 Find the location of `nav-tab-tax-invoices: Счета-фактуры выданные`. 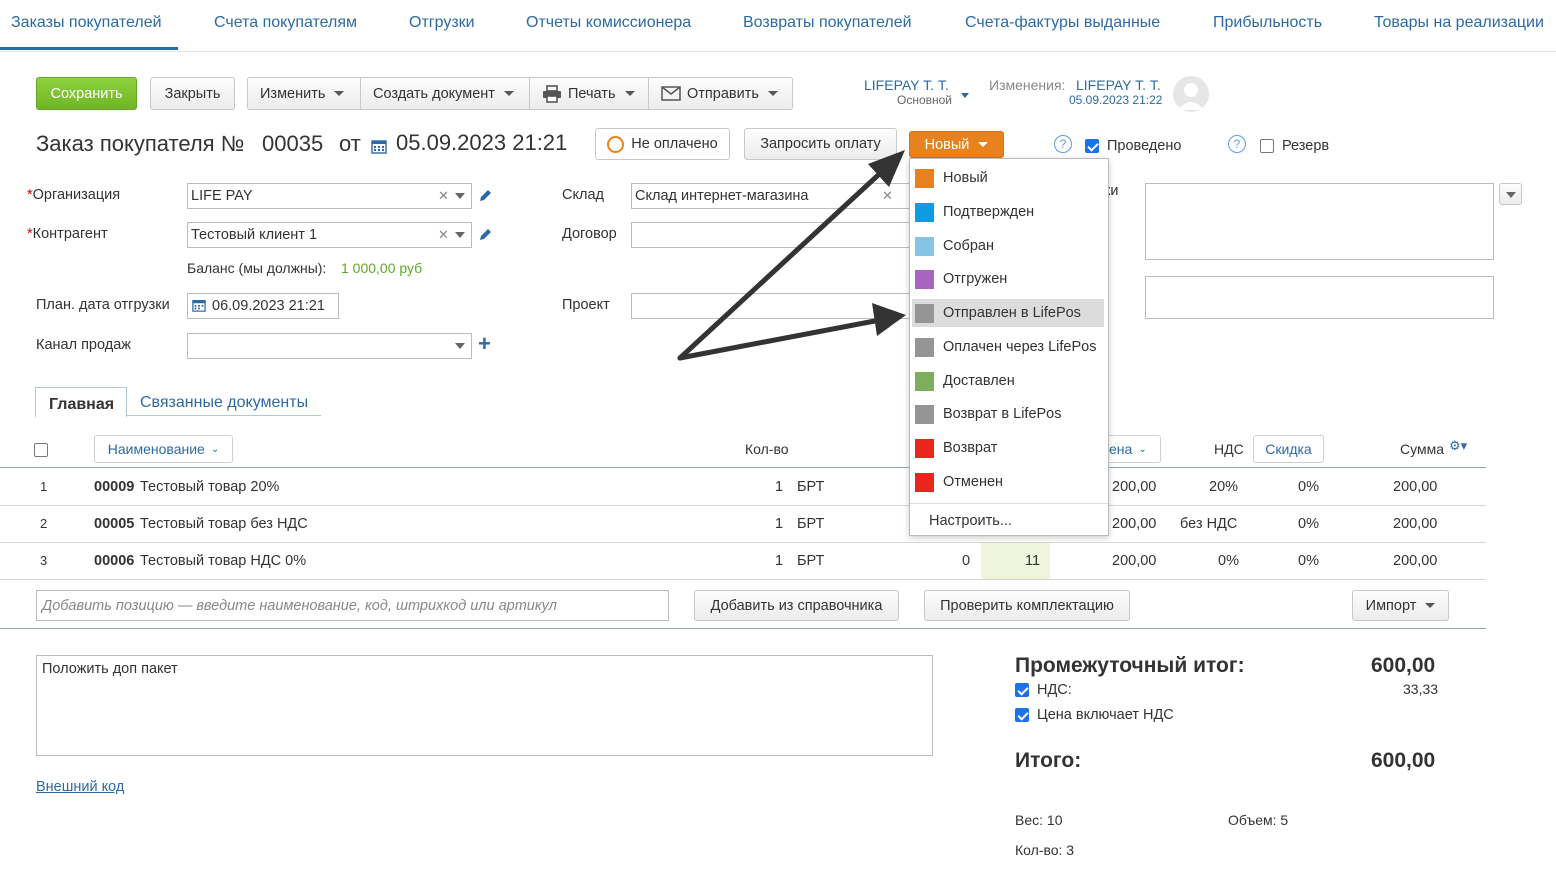

nav-tab-tax-invoices: Счета-фактуры выданные is located at coordinates (1062, 23).